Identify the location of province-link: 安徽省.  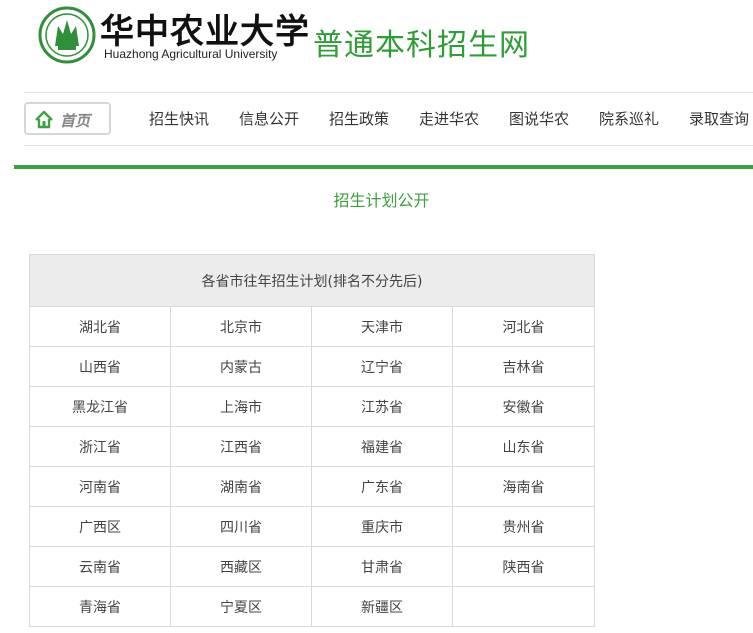
(523, 406).